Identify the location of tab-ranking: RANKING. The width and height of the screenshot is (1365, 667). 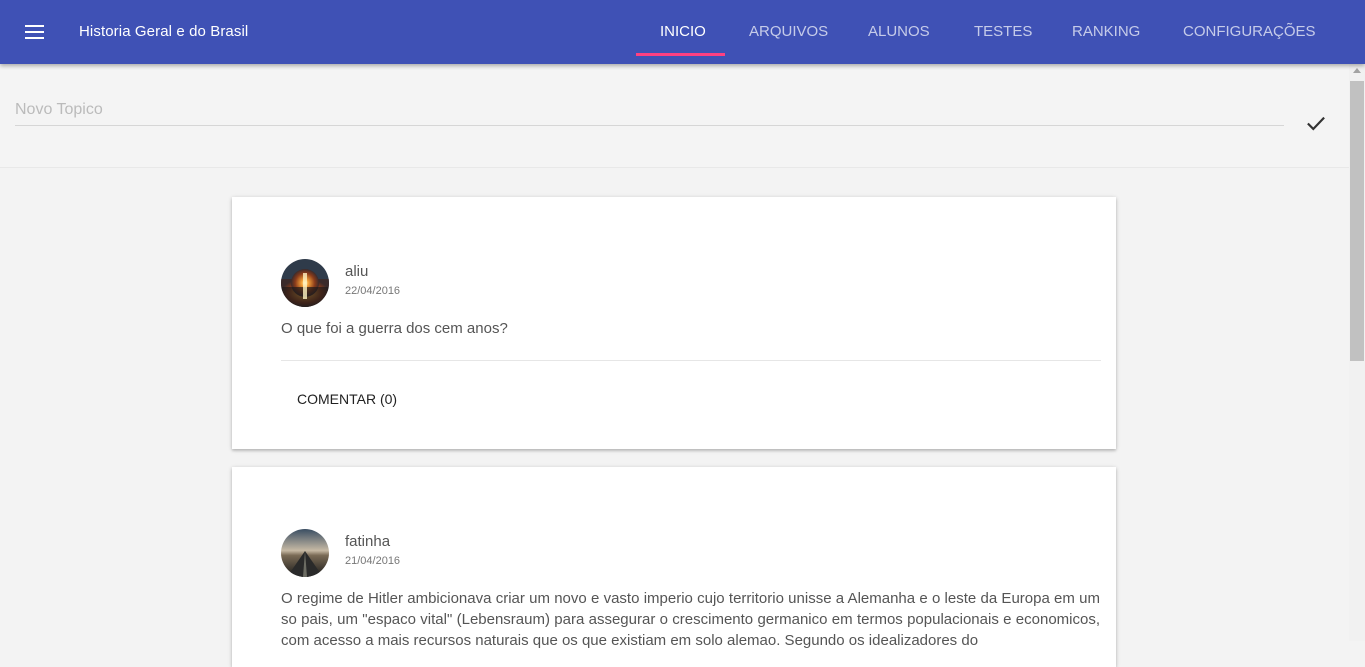
(1106, 31).